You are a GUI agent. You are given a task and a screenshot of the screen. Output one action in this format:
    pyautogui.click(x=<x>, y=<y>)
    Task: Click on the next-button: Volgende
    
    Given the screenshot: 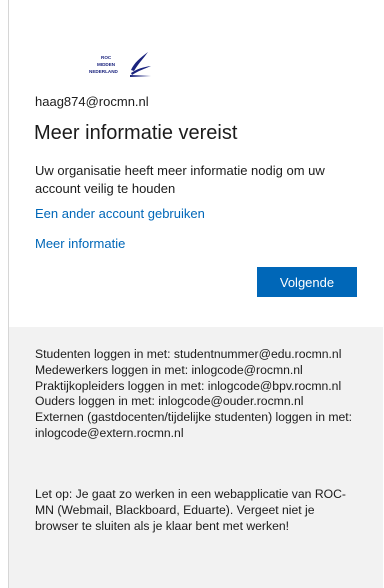 What is the action you would take?
    pyautogui.click(x=307, y=282)
    